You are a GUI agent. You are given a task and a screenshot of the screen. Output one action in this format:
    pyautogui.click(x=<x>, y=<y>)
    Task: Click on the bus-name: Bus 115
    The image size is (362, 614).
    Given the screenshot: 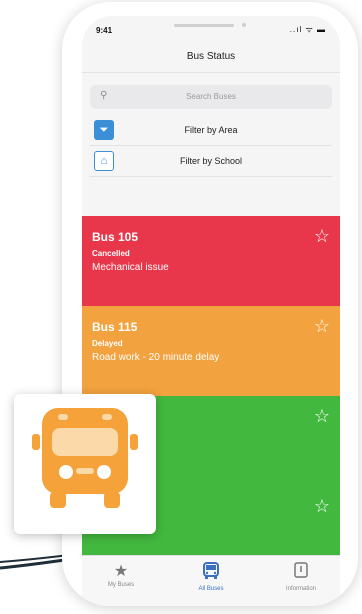 What is the action you would take?
    pyautogui.click(x=115, y=327)
    